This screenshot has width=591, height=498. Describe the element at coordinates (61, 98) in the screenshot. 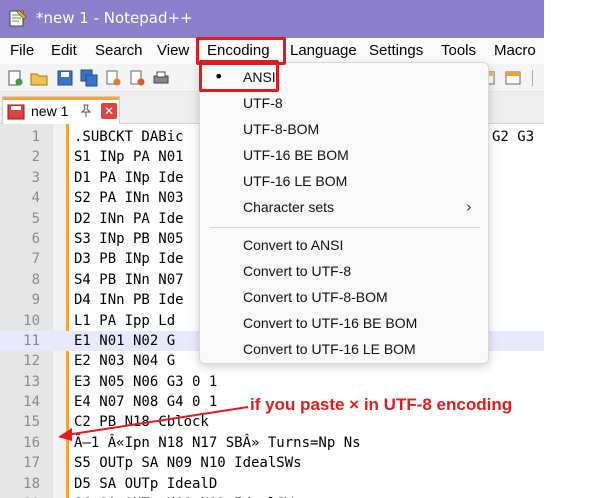

I see `active-tab-indicator` at that location.